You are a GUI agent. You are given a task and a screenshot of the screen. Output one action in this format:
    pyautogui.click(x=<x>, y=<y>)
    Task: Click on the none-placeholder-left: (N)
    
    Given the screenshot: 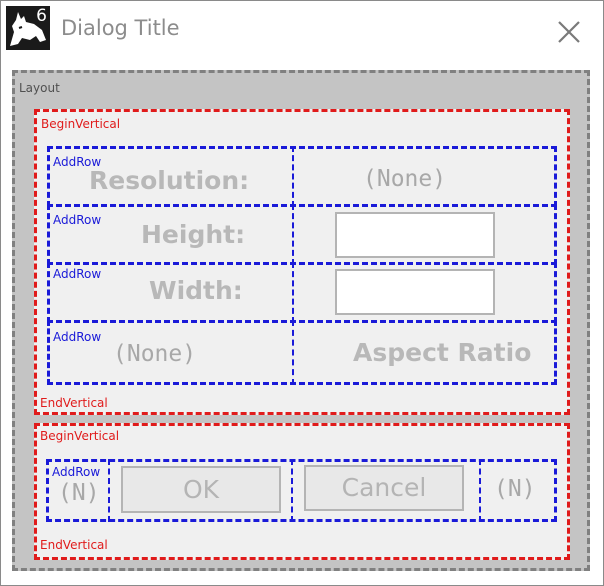 What is the action you would take?
    pyautogui.click(x=79, y=493)
    